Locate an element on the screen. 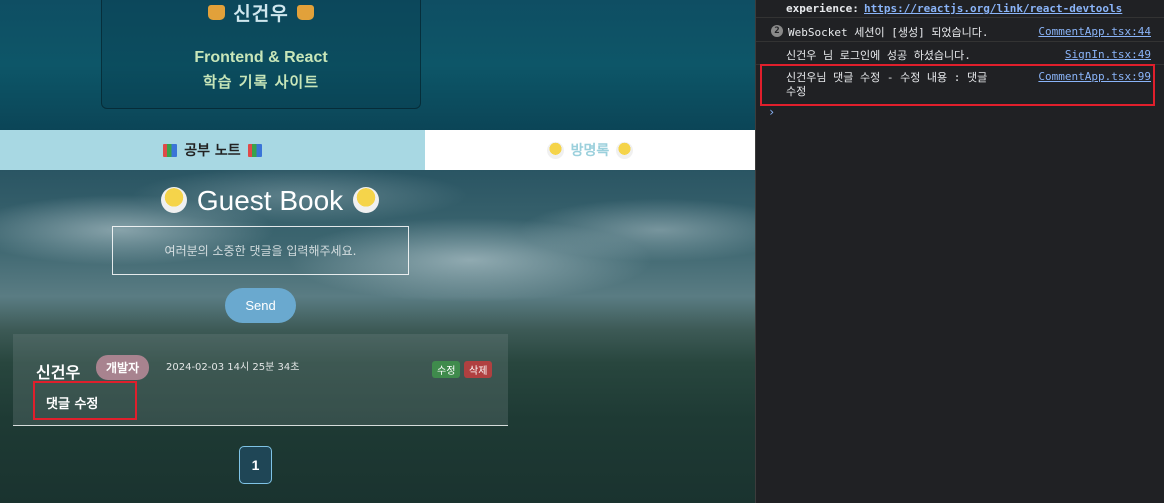  delete-button: 삭제 is located at coordinates (478, 369).